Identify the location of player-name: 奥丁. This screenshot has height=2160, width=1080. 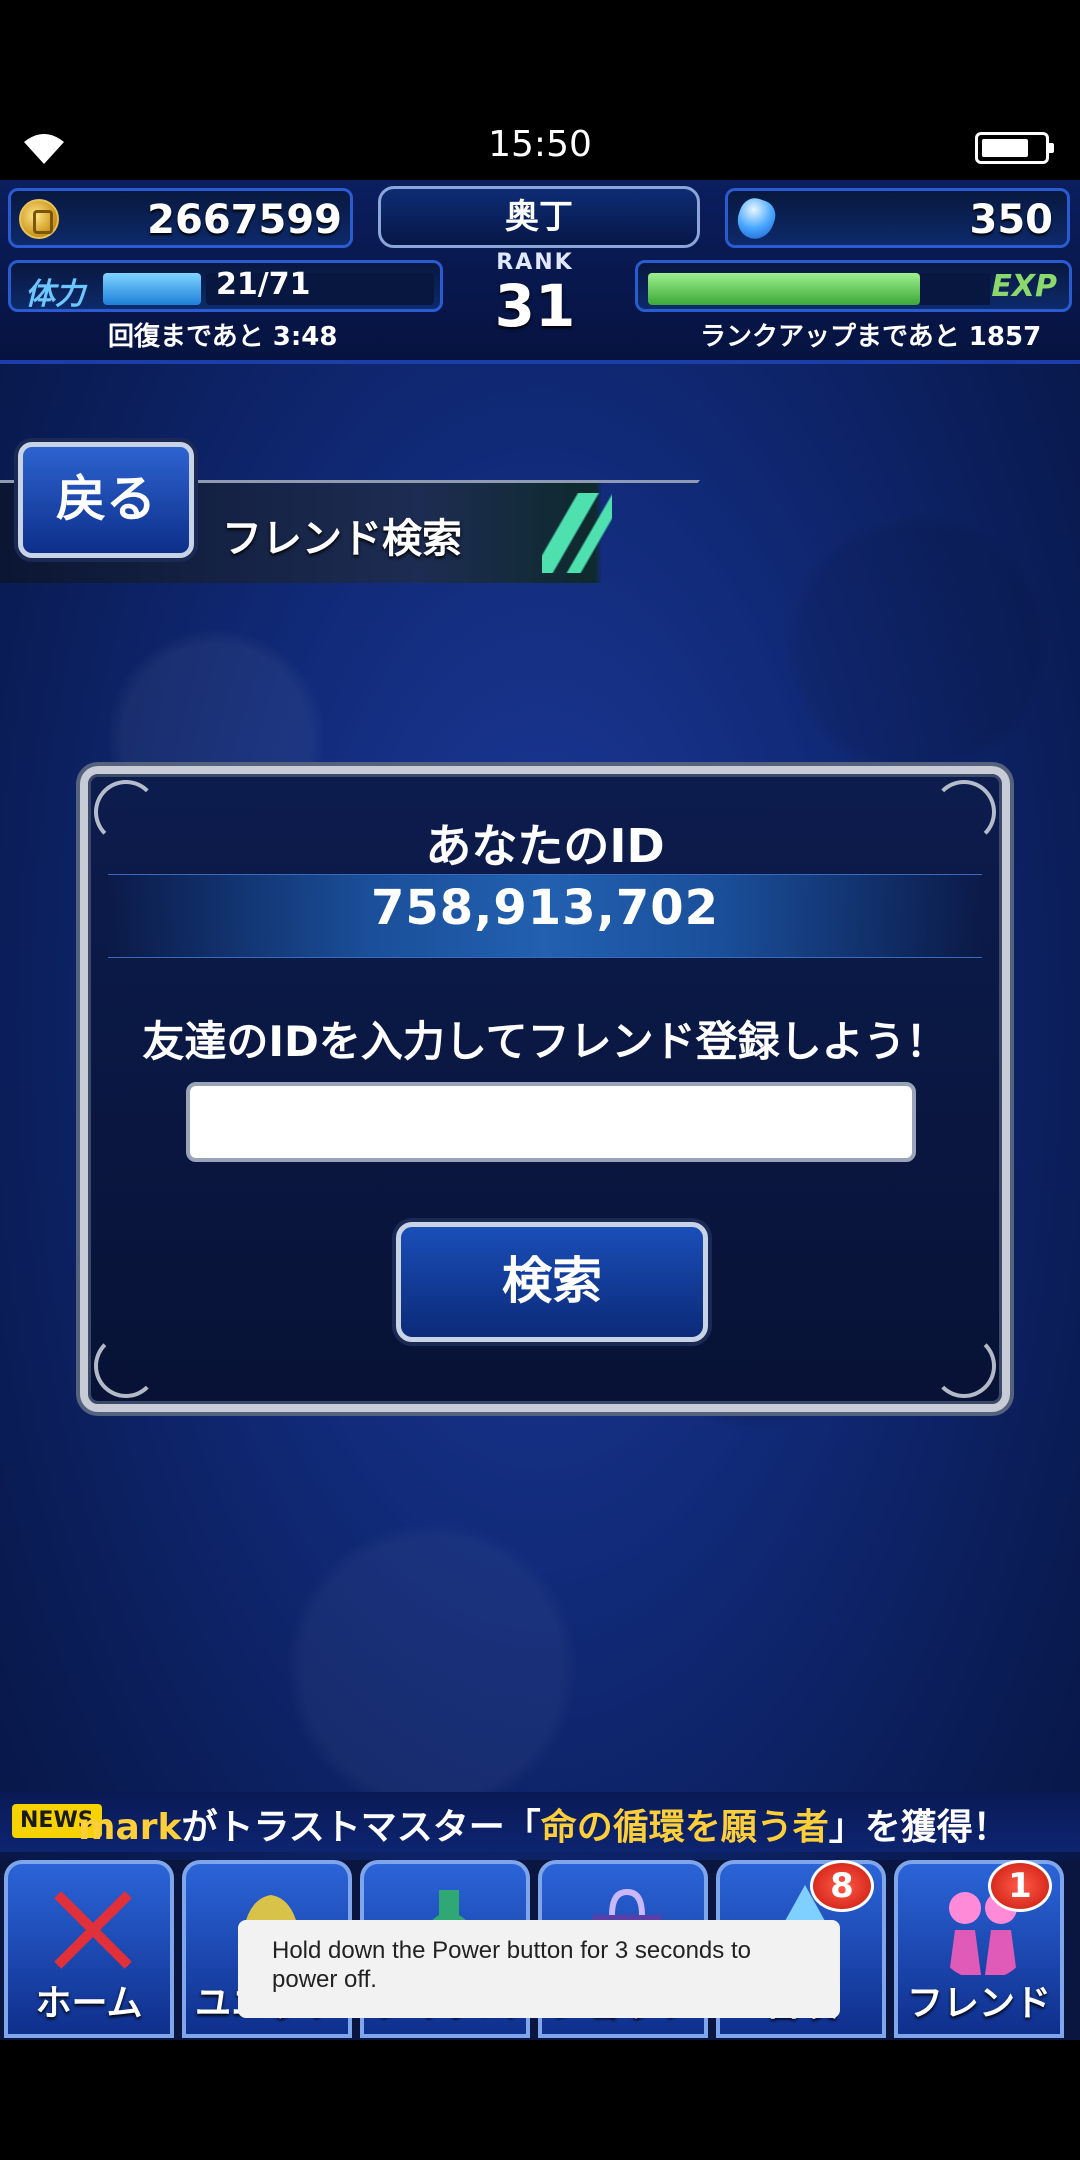
(539, 217).